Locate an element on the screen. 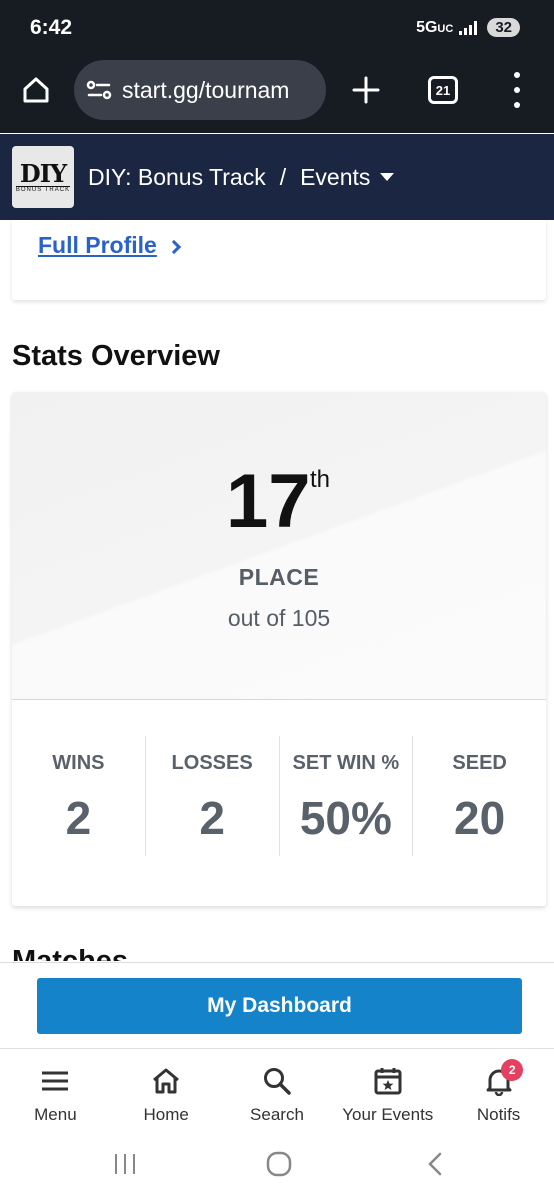 Image resolution: width=554 pixels, height=1200 pixels. url-text: start.gg/tournam is located at coordinates (206, 89).